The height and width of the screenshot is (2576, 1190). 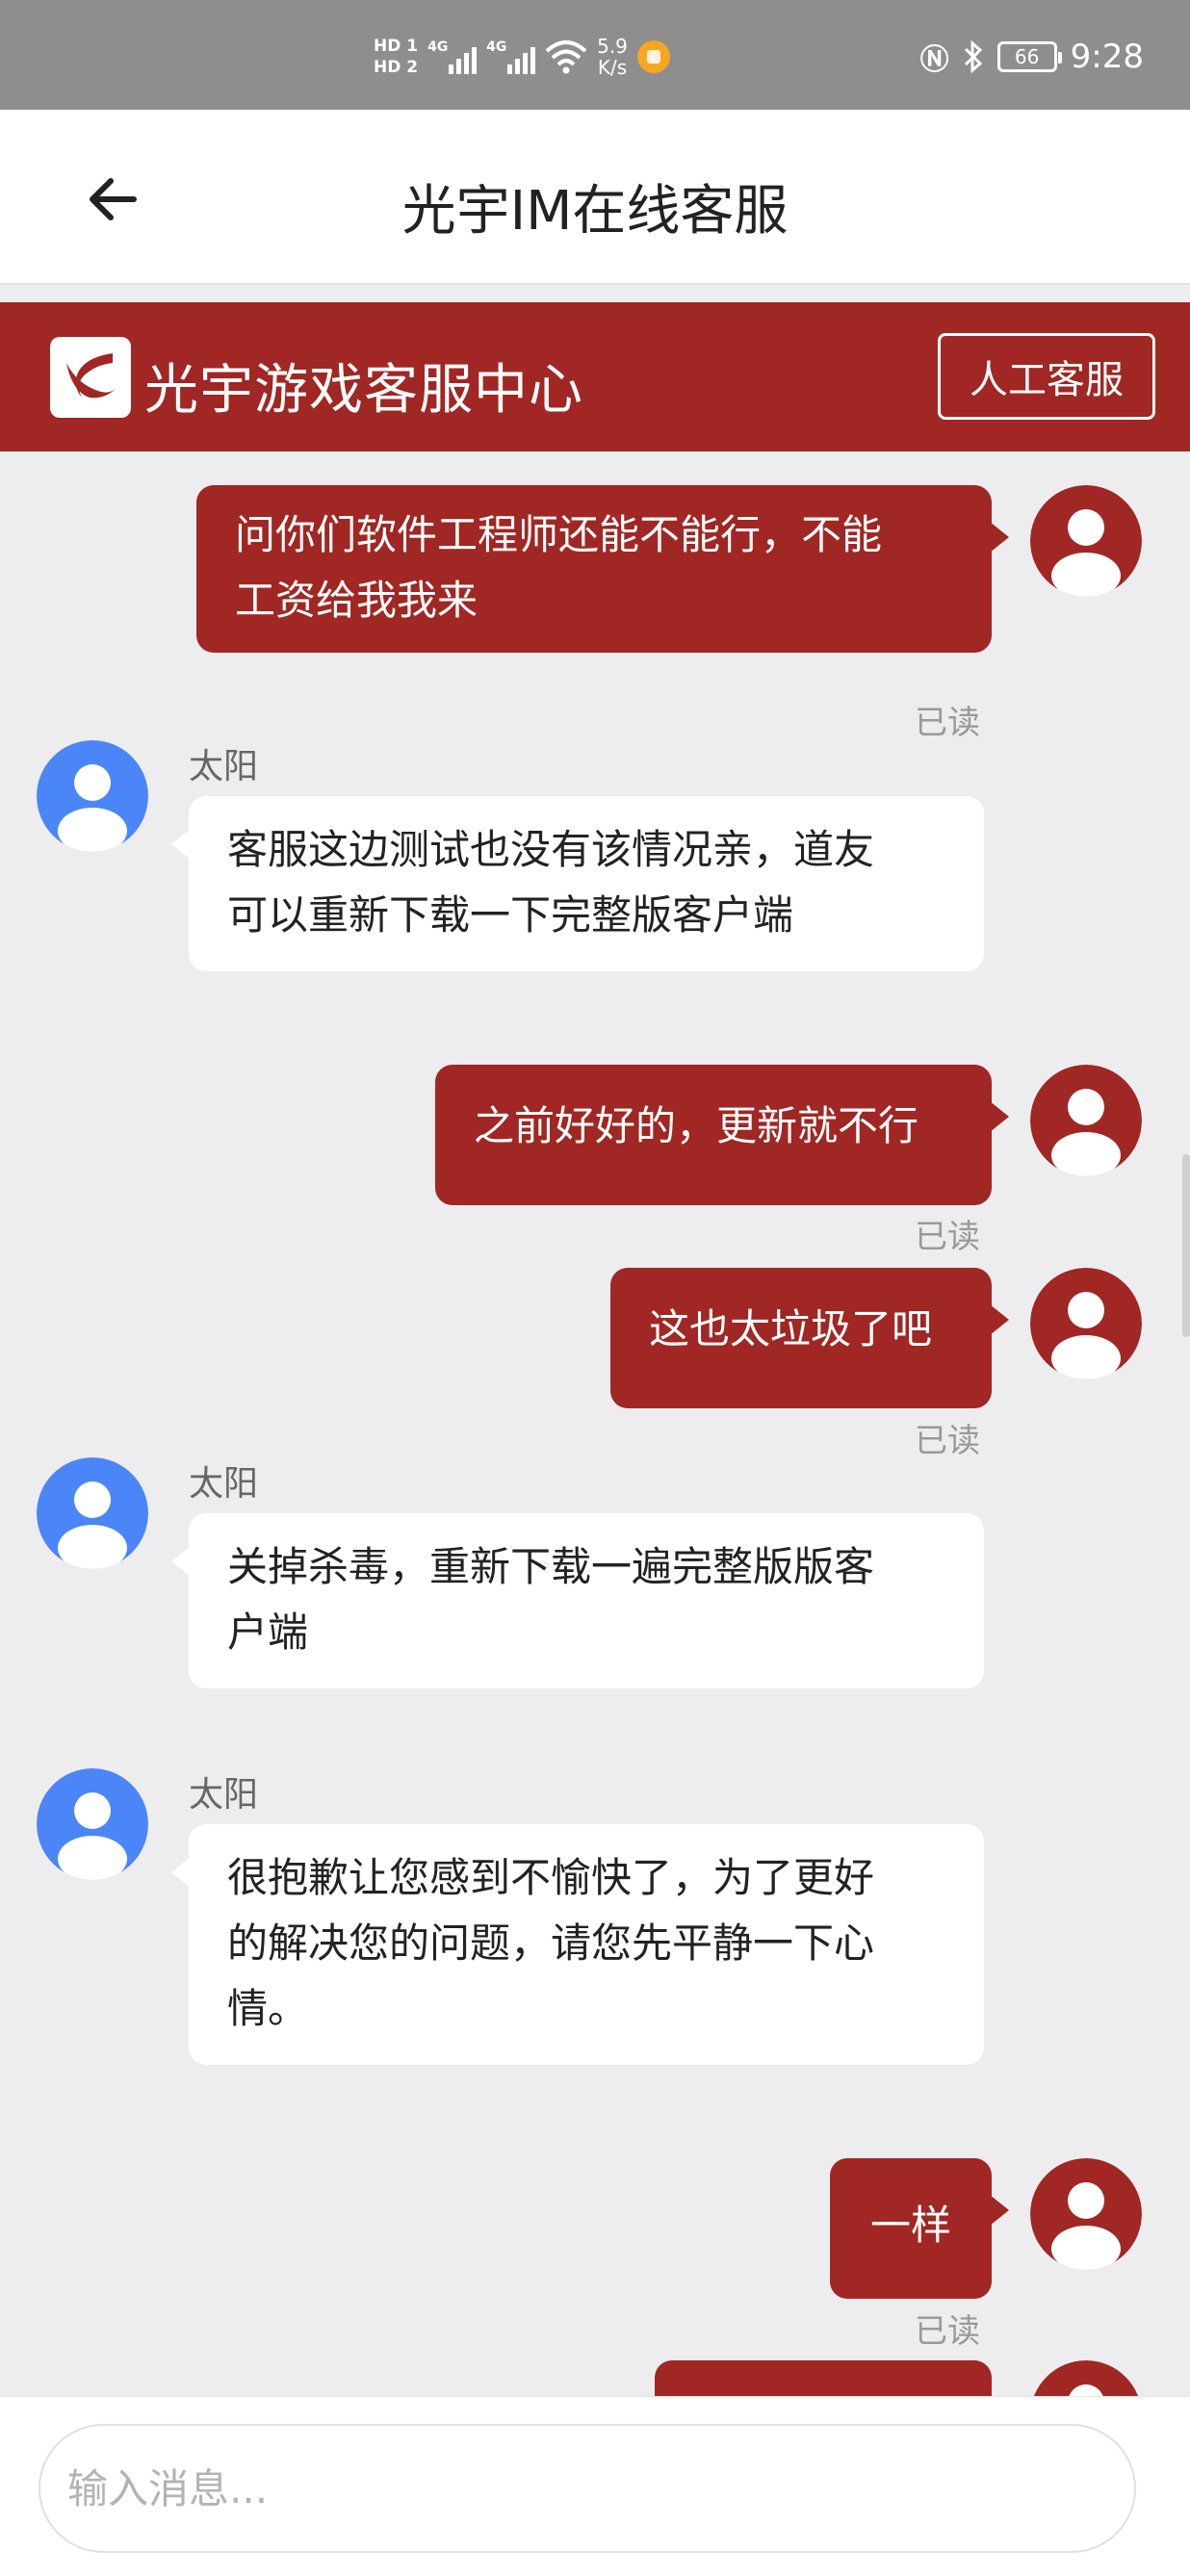 I want to click on message-line: 关掉杀毒，重新下载一遍完整版版客, so click(x=551, y=1567).